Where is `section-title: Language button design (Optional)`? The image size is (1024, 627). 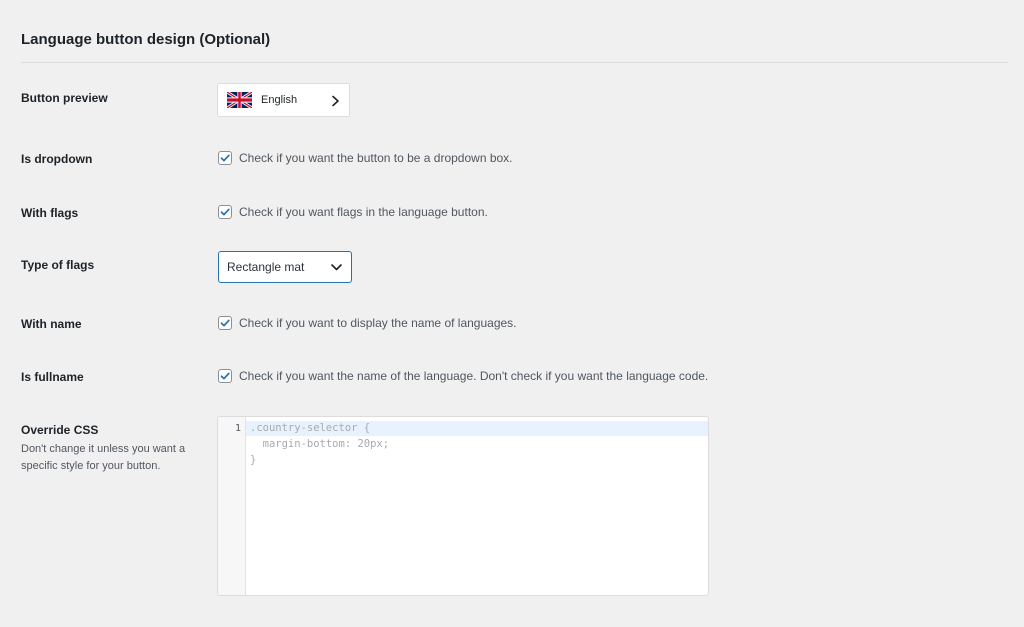 section-title: Language button design (Optional) is located at coordinates (145, 39).